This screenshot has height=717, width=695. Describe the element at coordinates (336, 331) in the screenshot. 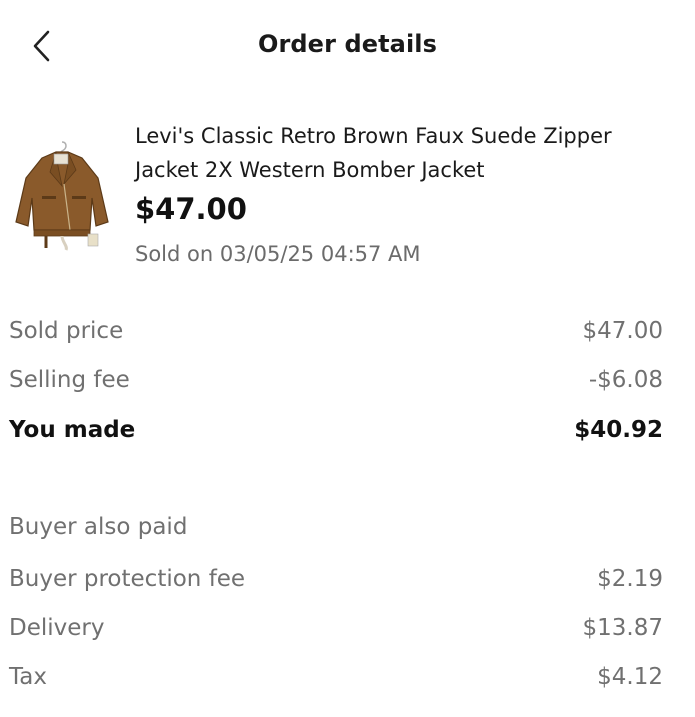

I see `sold-price-row: Sold price $47.00` at that location.